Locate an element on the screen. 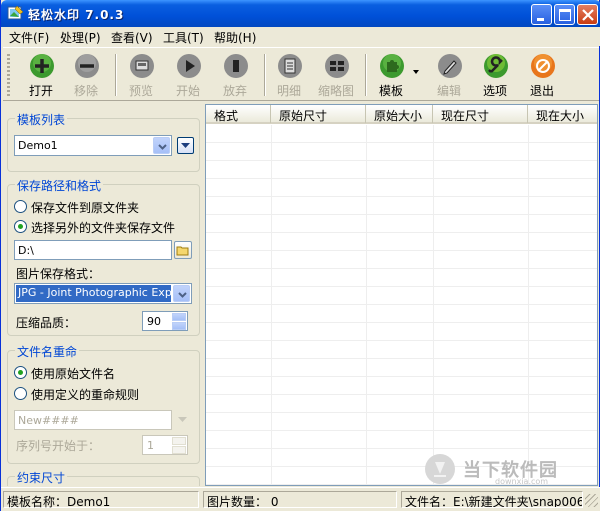 This screenshot has width=600, height=511. pencil-icon is located at coordinates (450, 66).